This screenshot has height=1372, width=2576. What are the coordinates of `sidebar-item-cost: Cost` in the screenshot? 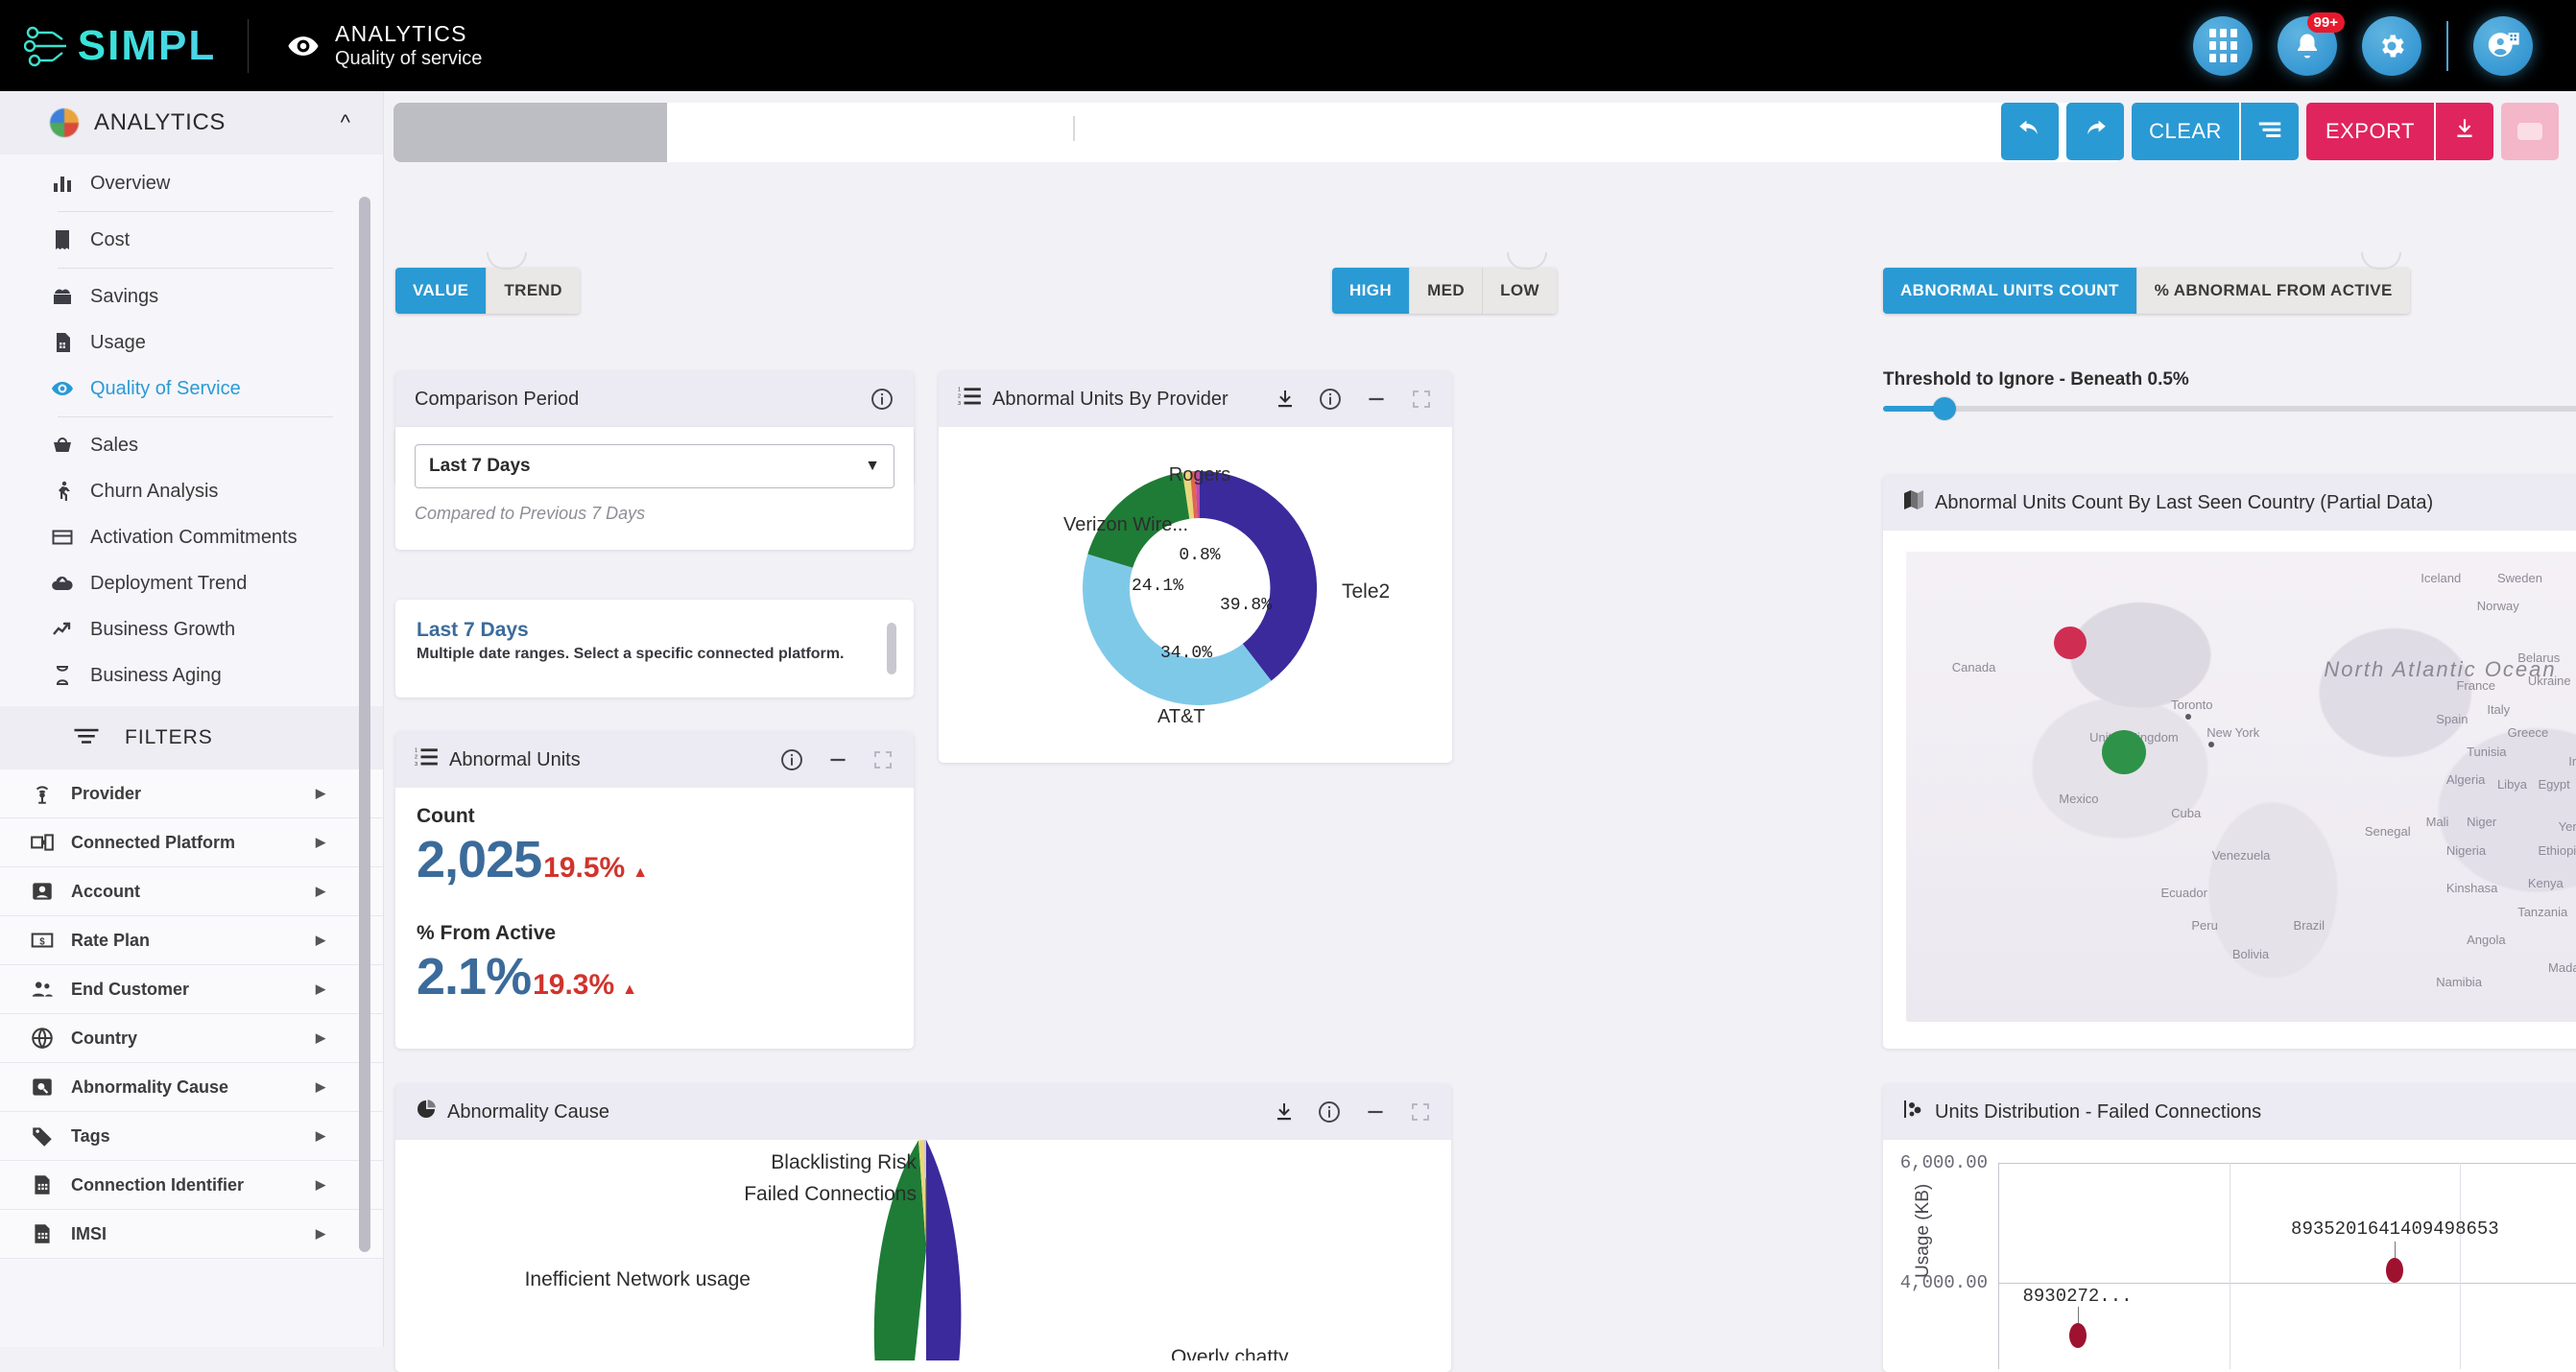 It's located at (191, 240).